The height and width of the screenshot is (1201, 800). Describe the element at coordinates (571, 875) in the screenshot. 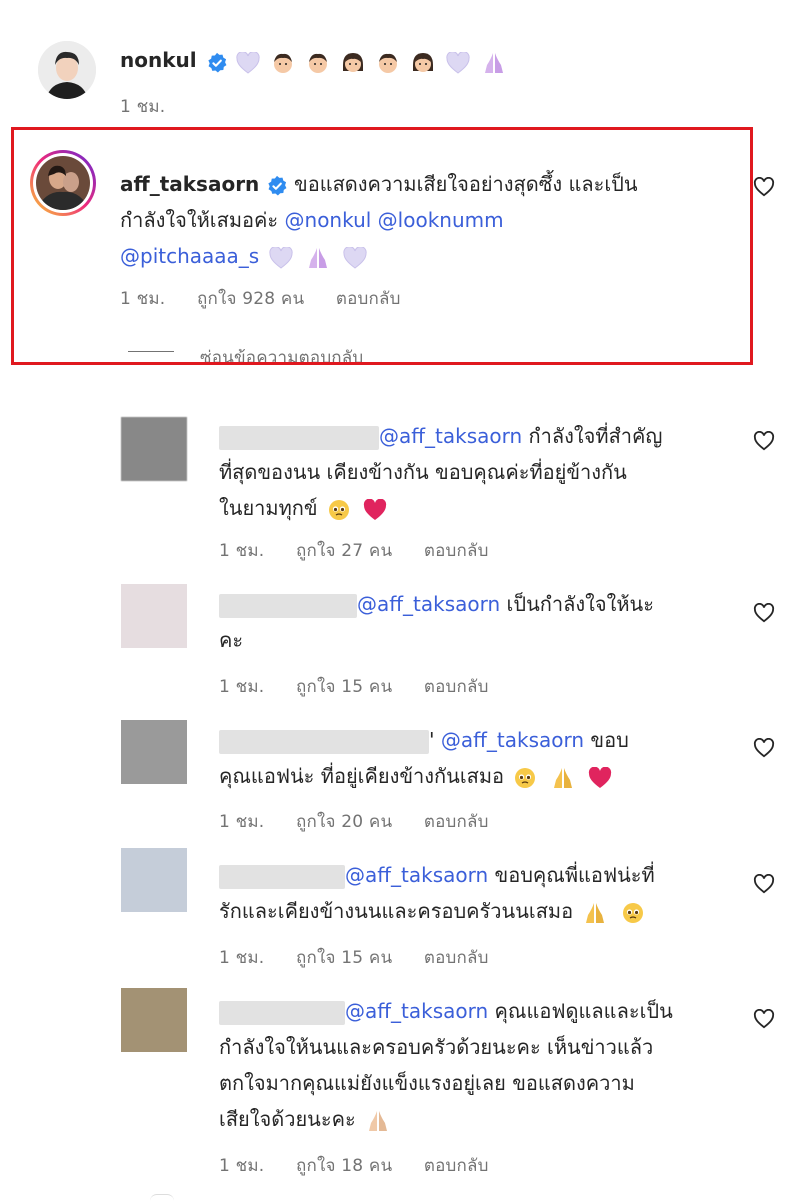

I see `reply-text: ขอบคุณพี่แอฟน่ะที่` at that location.